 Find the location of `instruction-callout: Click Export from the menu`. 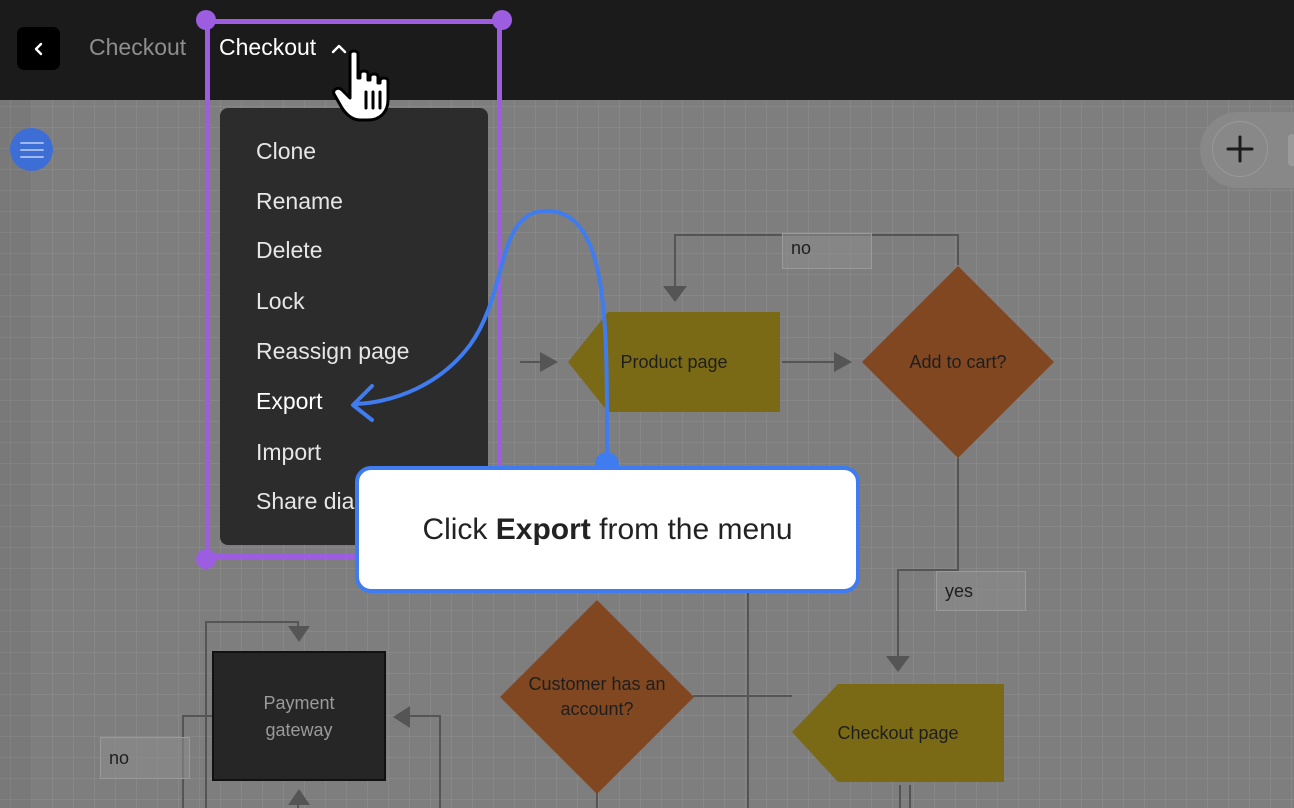

instruction-callout: Click Export from the menu is located at coordinates (607, 529).